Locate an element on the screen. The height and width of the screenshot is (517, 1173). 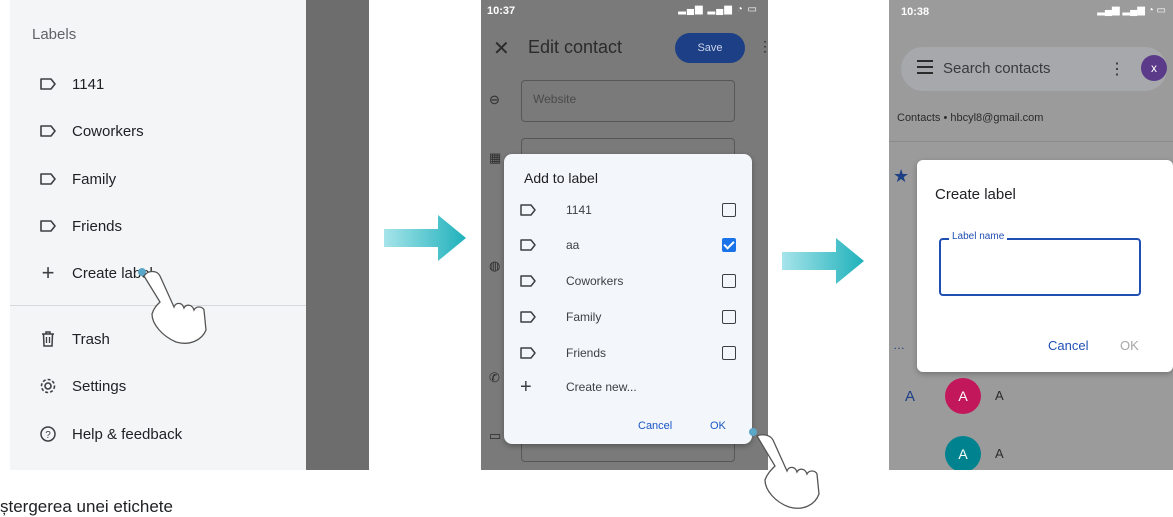
label-option-coworkers: Coworkers is located at coordinates (628, 281).